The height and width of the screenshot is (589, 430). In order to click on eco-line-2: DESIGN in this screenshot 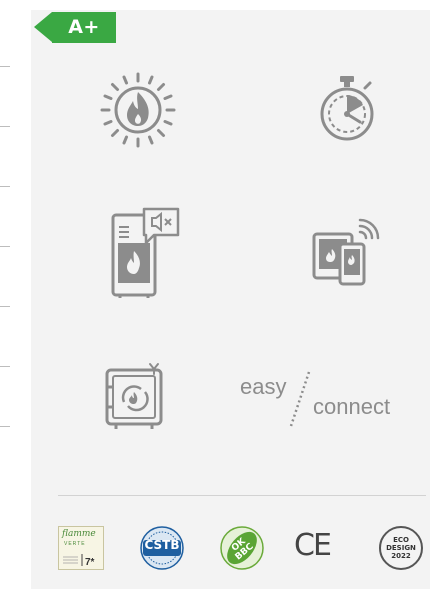, I will do `click(401, 548)`.